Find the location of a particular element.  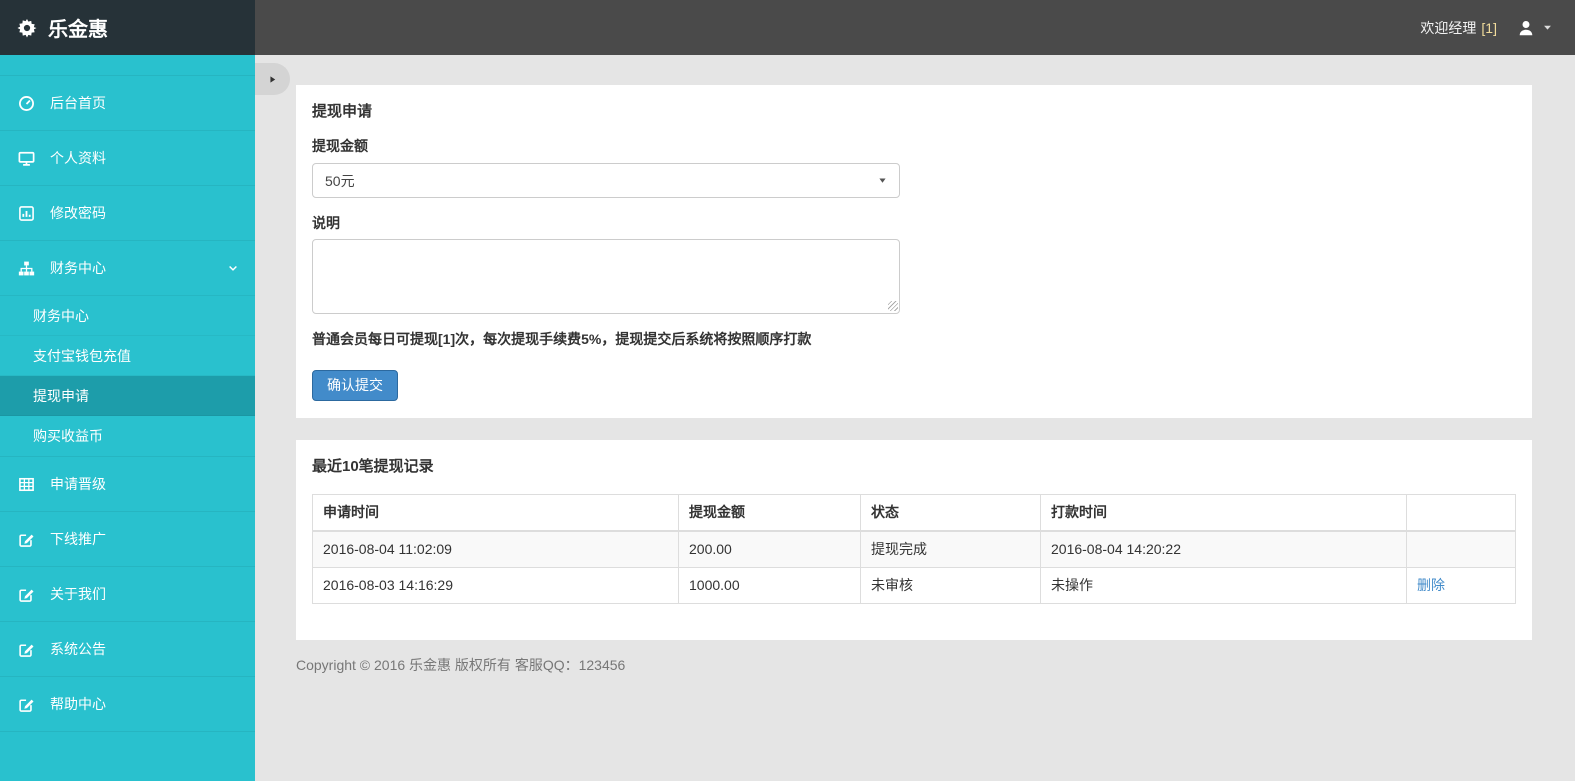

amount-select: 50元 is located at coordinates (606, 180).